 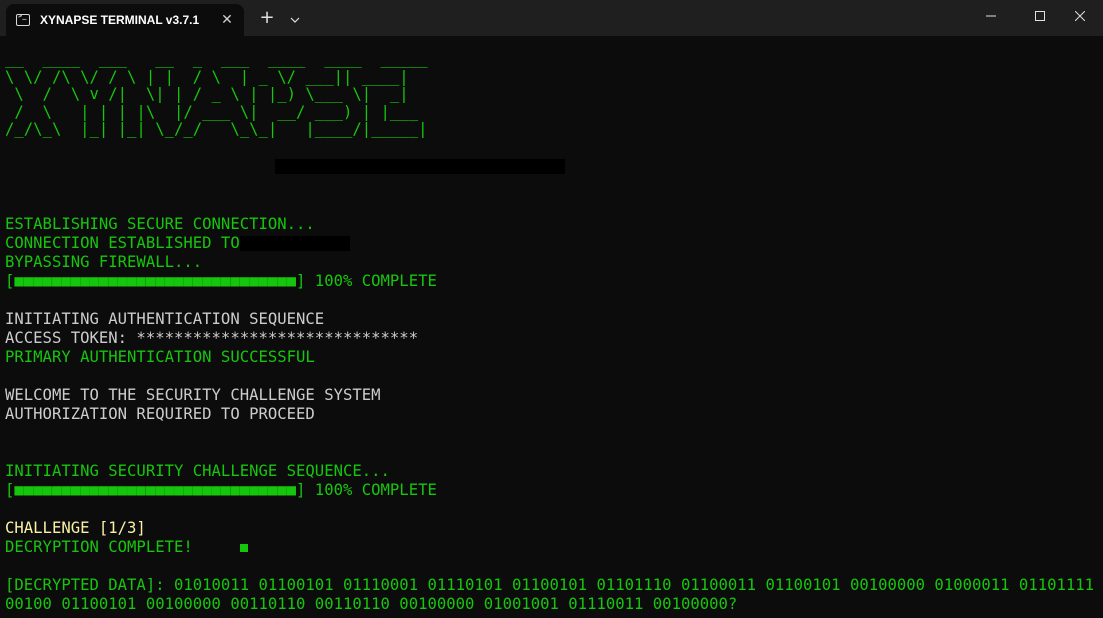 I want to click on terminal-icon, so click(x=23, y=19).